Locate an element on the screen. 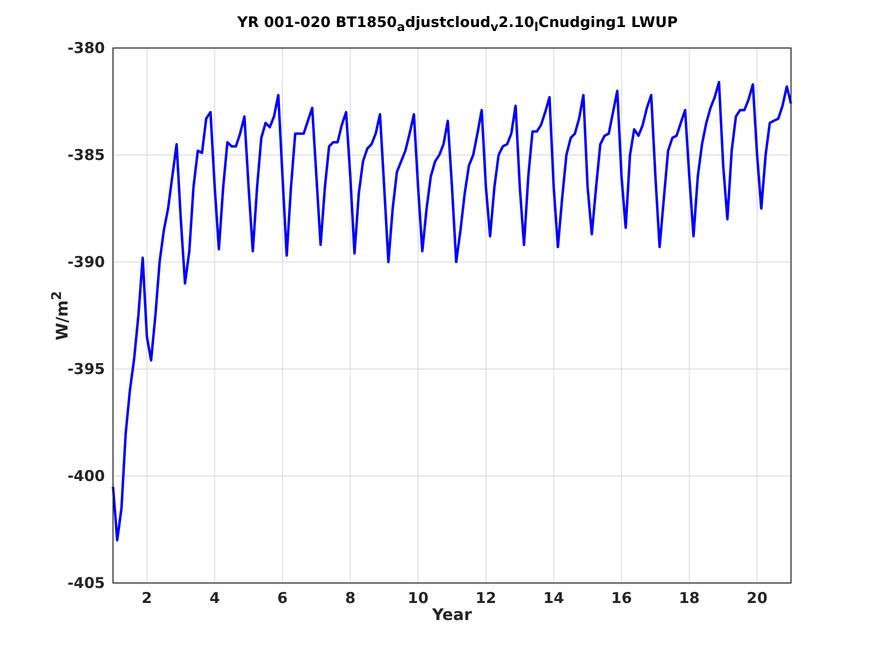  y-tick-label: -405 is located at coordinates (86, 583).